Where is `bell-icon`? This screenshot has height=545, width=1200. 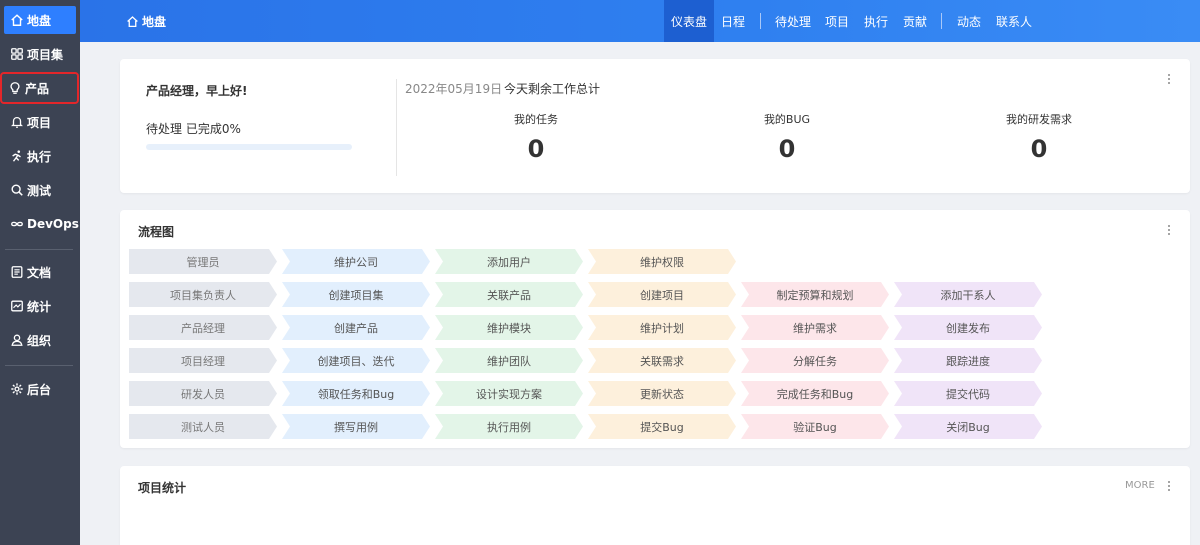 bell-icon is located at coordinates (17, 122).